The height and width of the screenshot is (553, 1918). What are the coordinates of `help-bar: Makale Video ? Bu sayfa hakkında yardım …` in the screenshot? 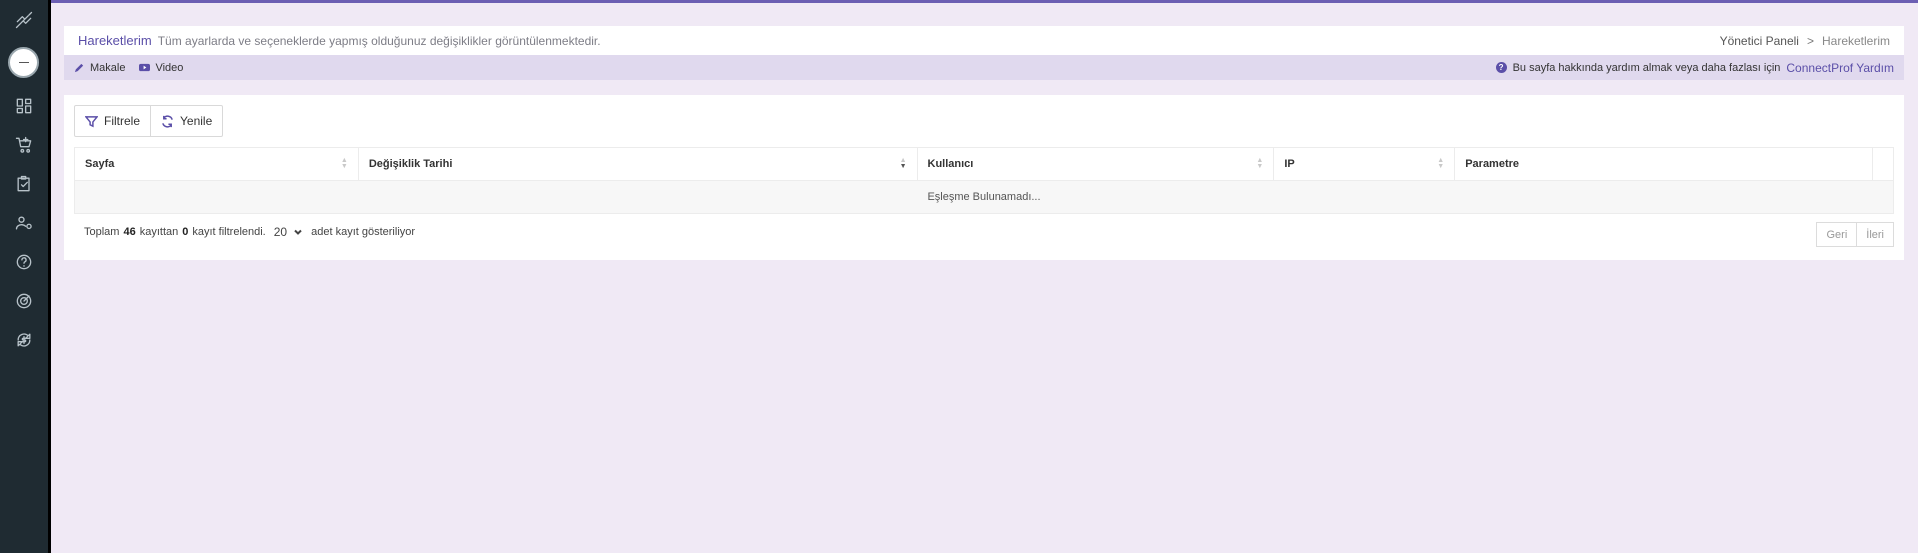 It's located at (984, 67).